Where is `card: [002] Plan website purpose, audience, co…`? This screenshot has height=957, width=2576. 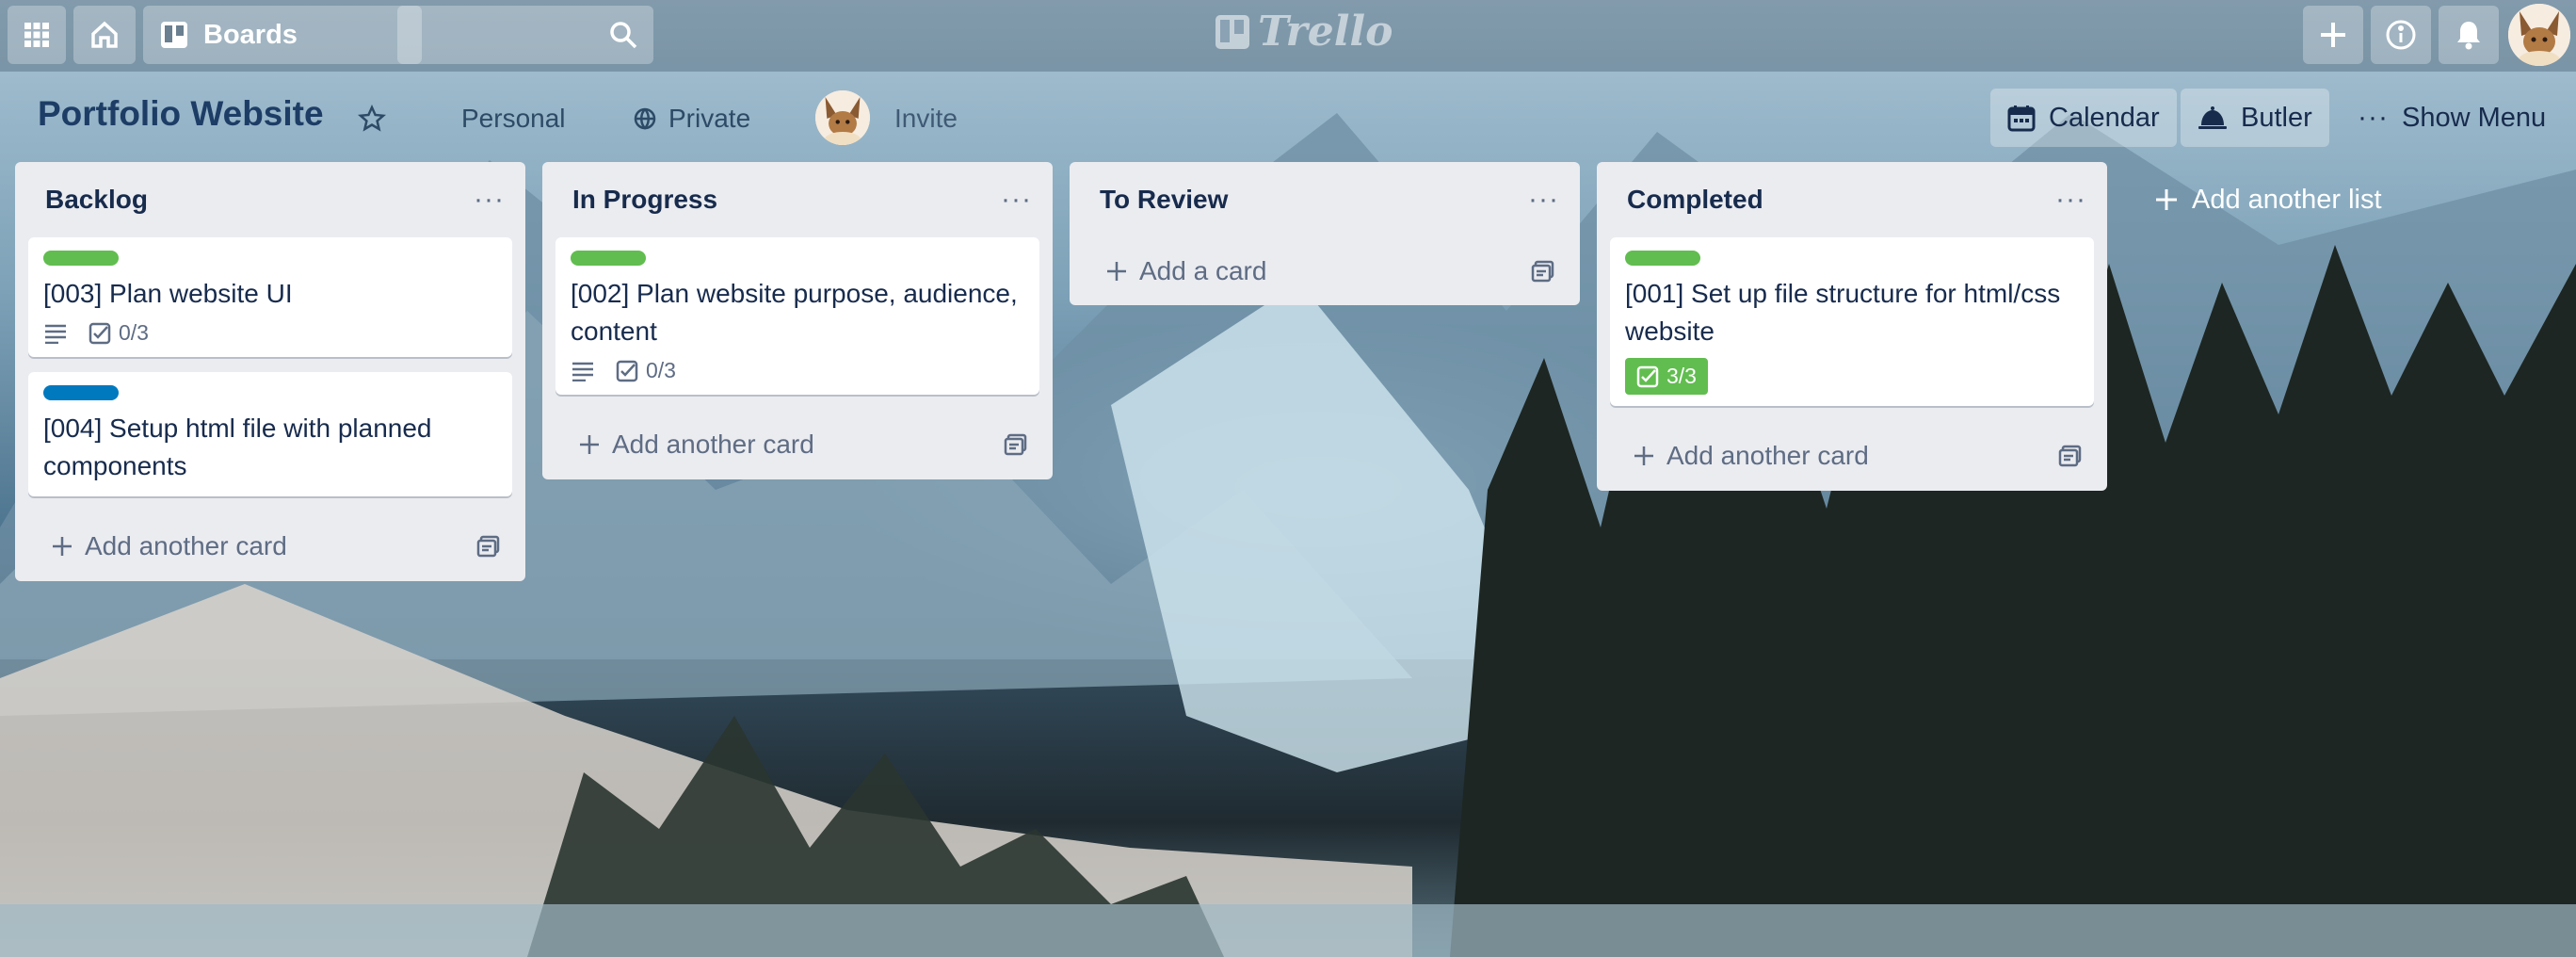 card: [002] Plan website purpose, audience, co… is located at coordinates (797, 316).